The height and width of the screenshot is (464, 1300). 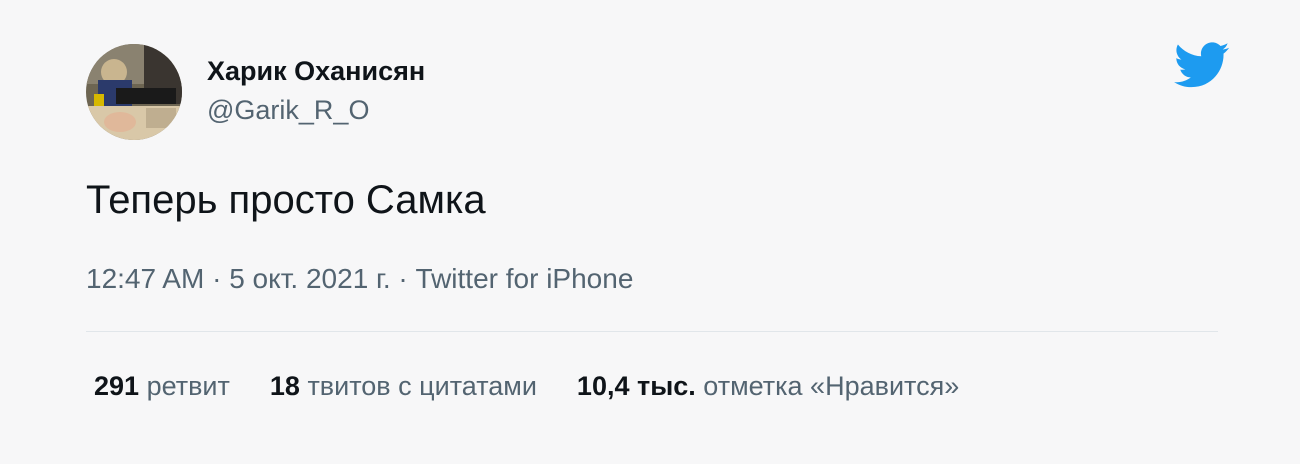 I want to click on twitter-bird-icon, so click(x=1202, y=66).